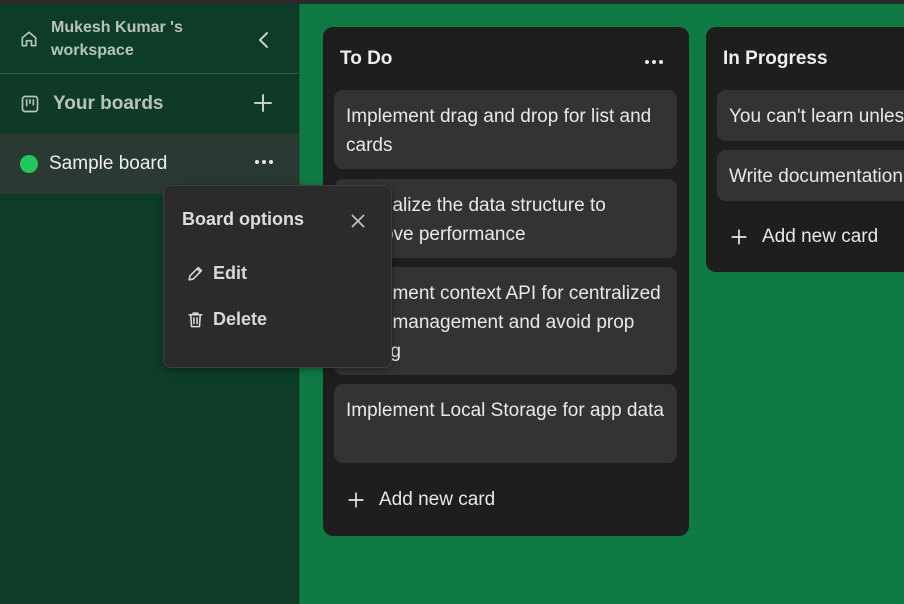 This screenshot has height=604, width=904. I want to click on delete-board-button: Delete, so click(226, 319).